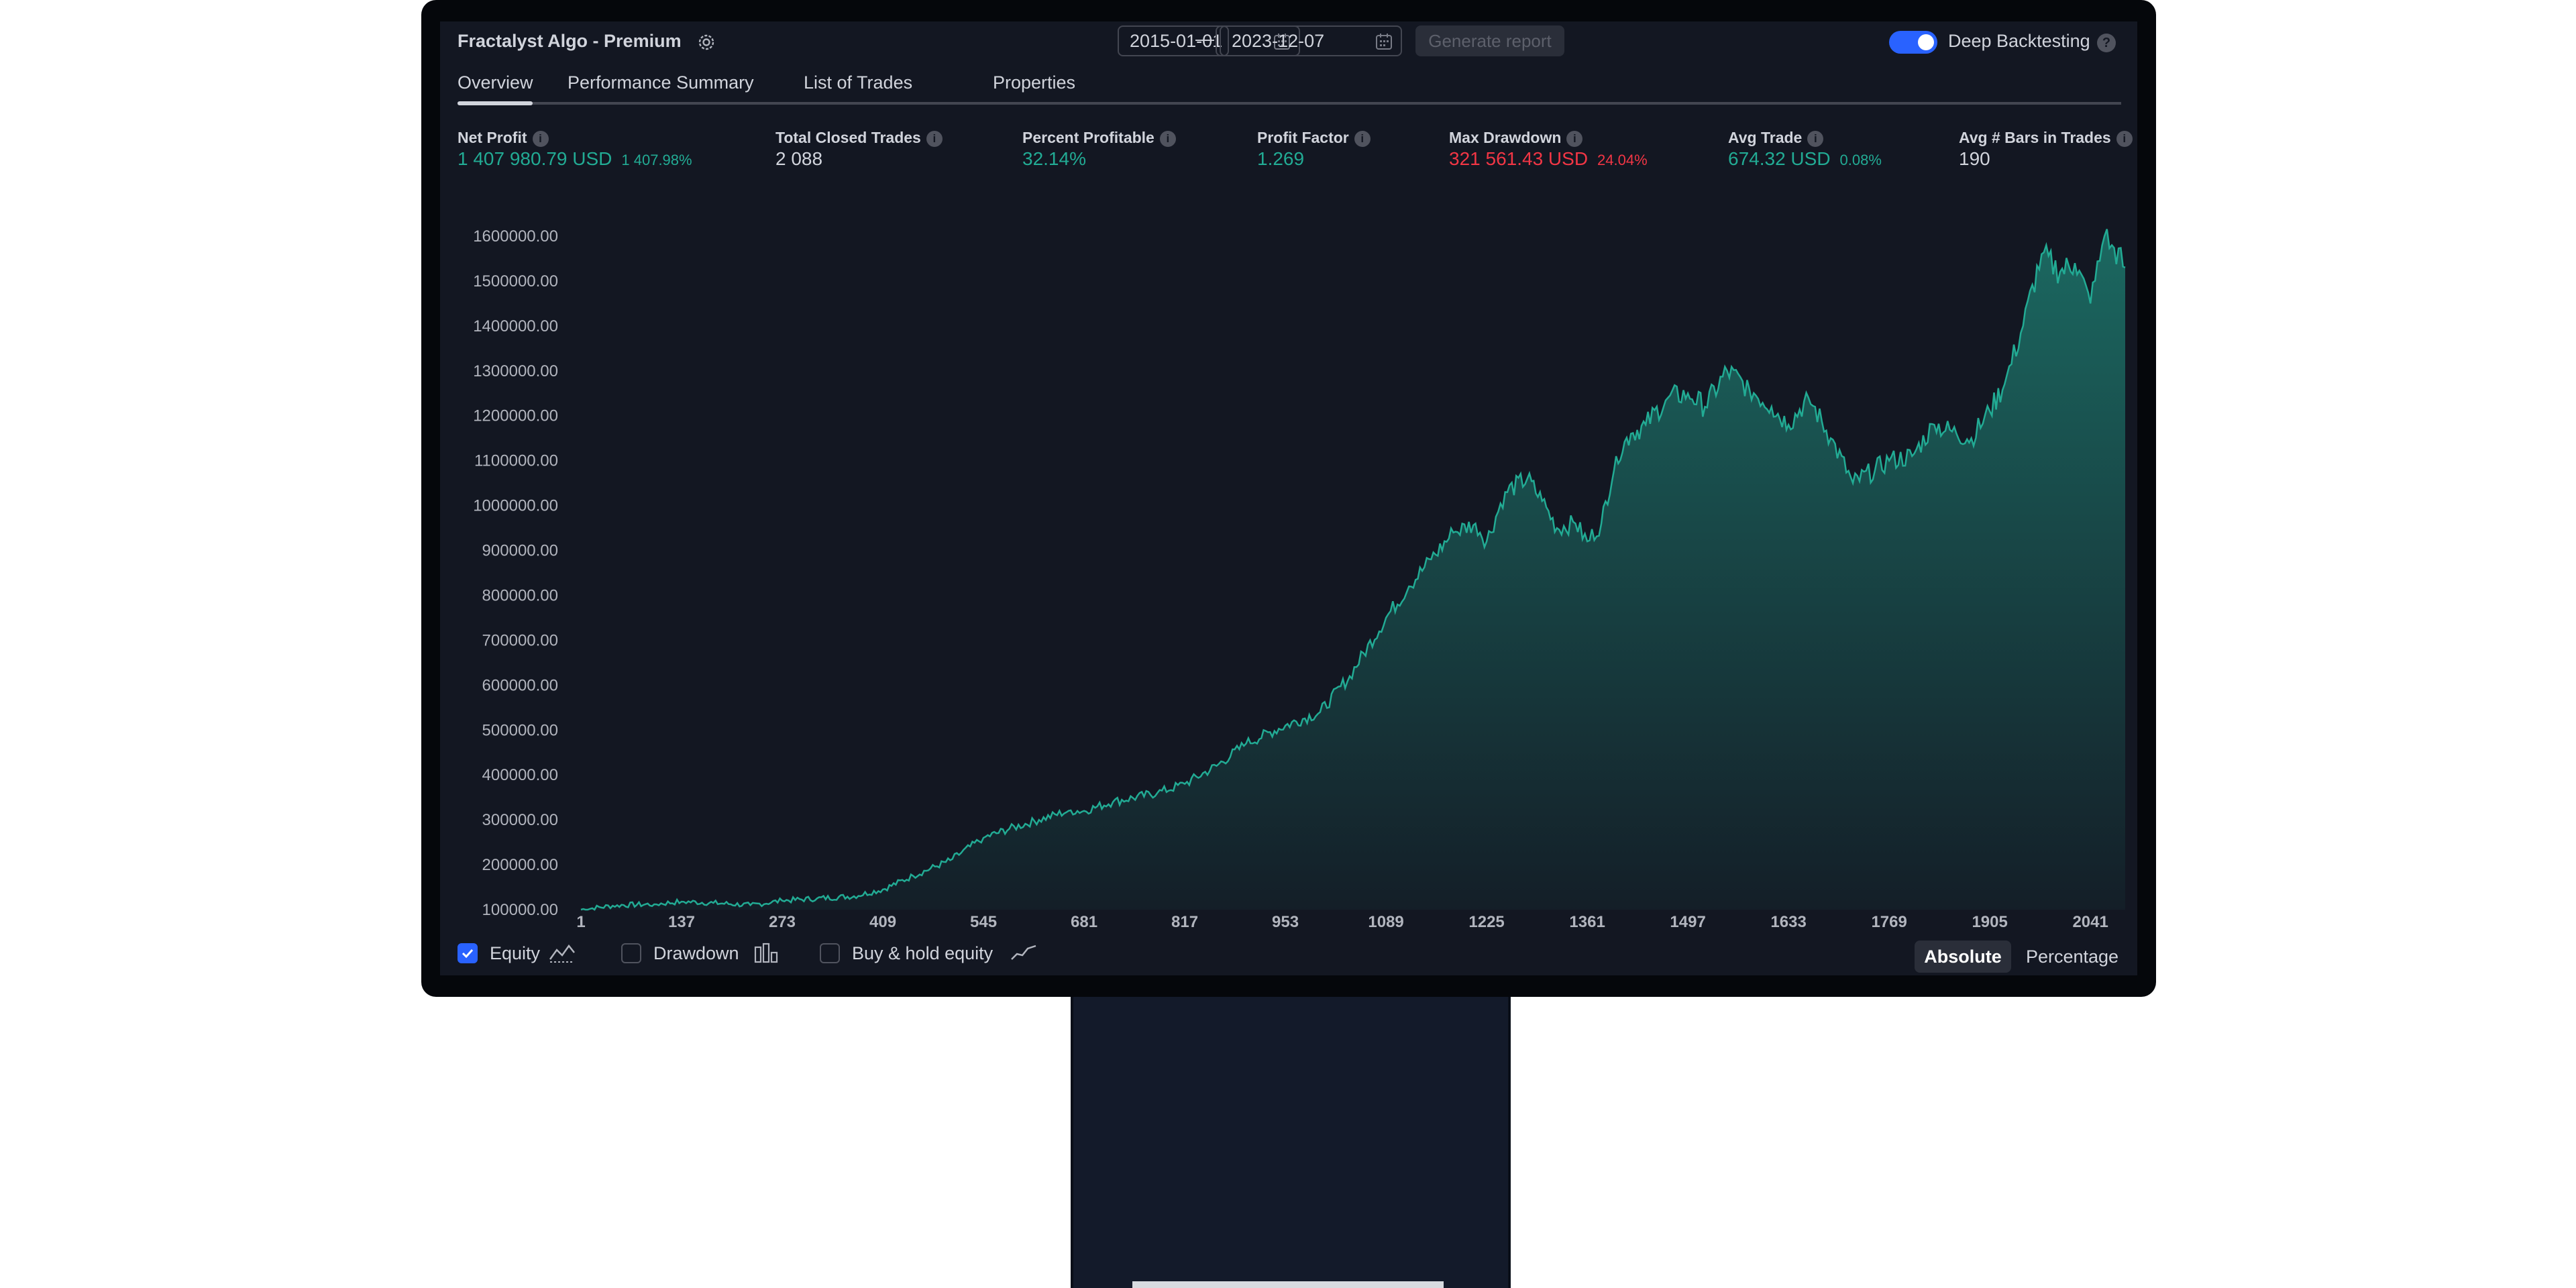  I want to click on metric-percent: 0.08%, so click(1860, 160).